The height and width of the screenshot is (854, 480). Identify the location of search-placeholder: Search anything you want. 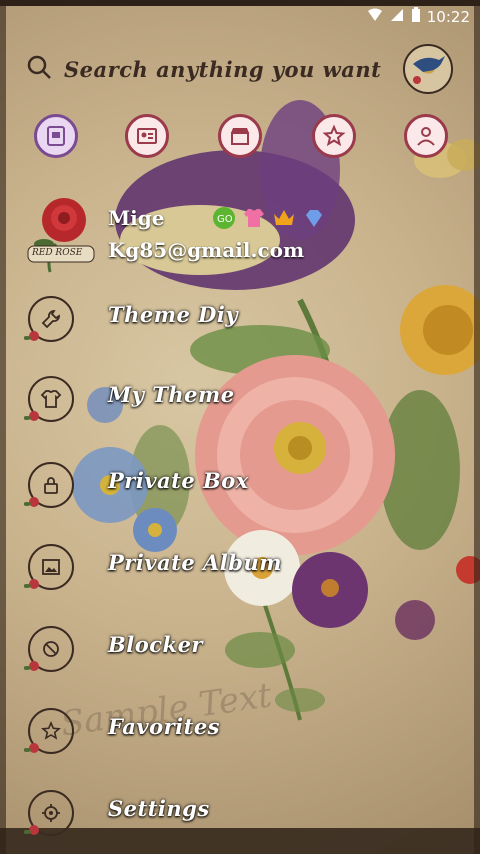
(223, 69).